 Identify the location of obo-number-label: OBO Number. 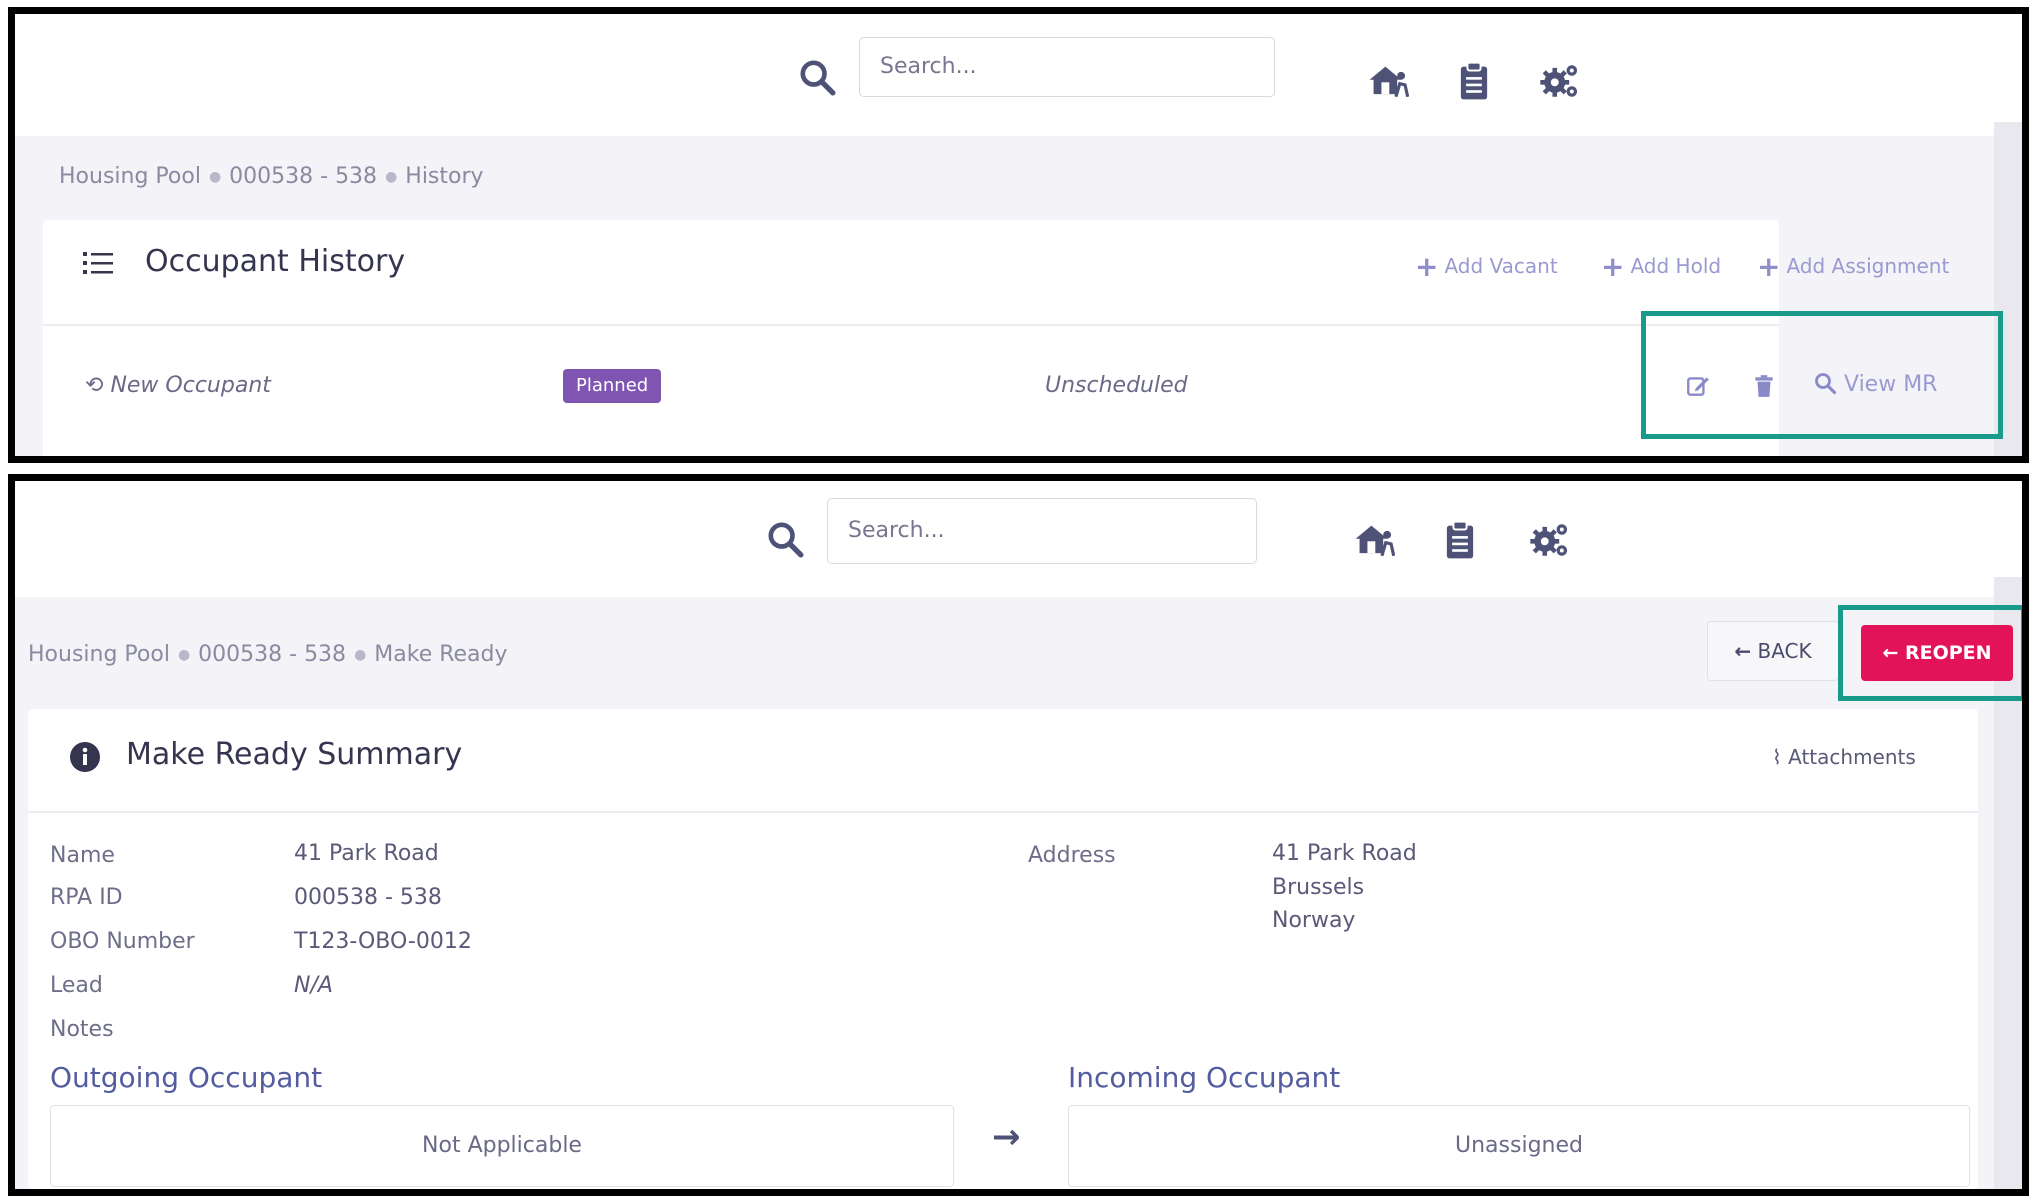
(122, 941).